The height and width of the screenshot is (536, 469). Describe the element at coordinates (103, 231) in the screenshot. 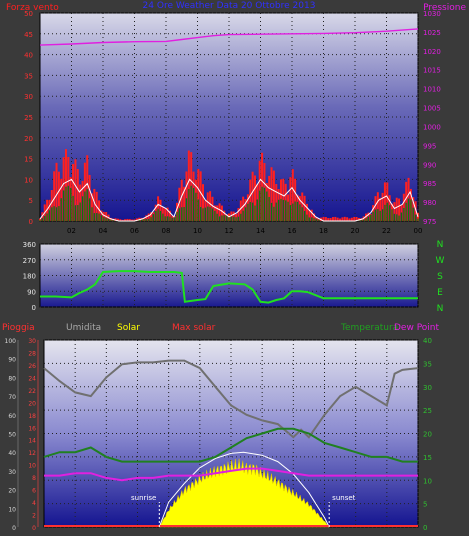

I see `hour-tick: 04` at that location.